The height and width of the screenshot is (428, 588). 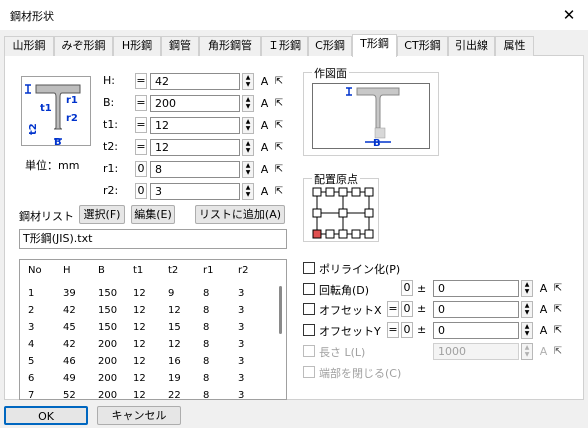 I want to click on table-scrollbar, so click(x=280, y=340).